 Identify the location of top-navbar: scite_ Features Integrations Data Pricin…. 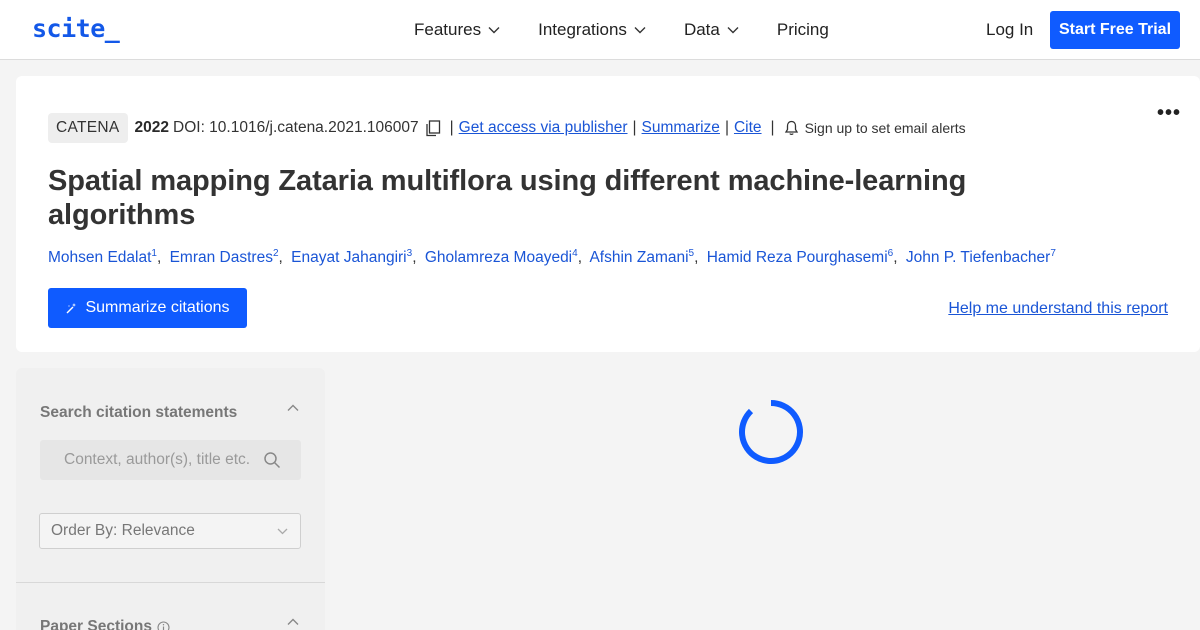
(600, 30).